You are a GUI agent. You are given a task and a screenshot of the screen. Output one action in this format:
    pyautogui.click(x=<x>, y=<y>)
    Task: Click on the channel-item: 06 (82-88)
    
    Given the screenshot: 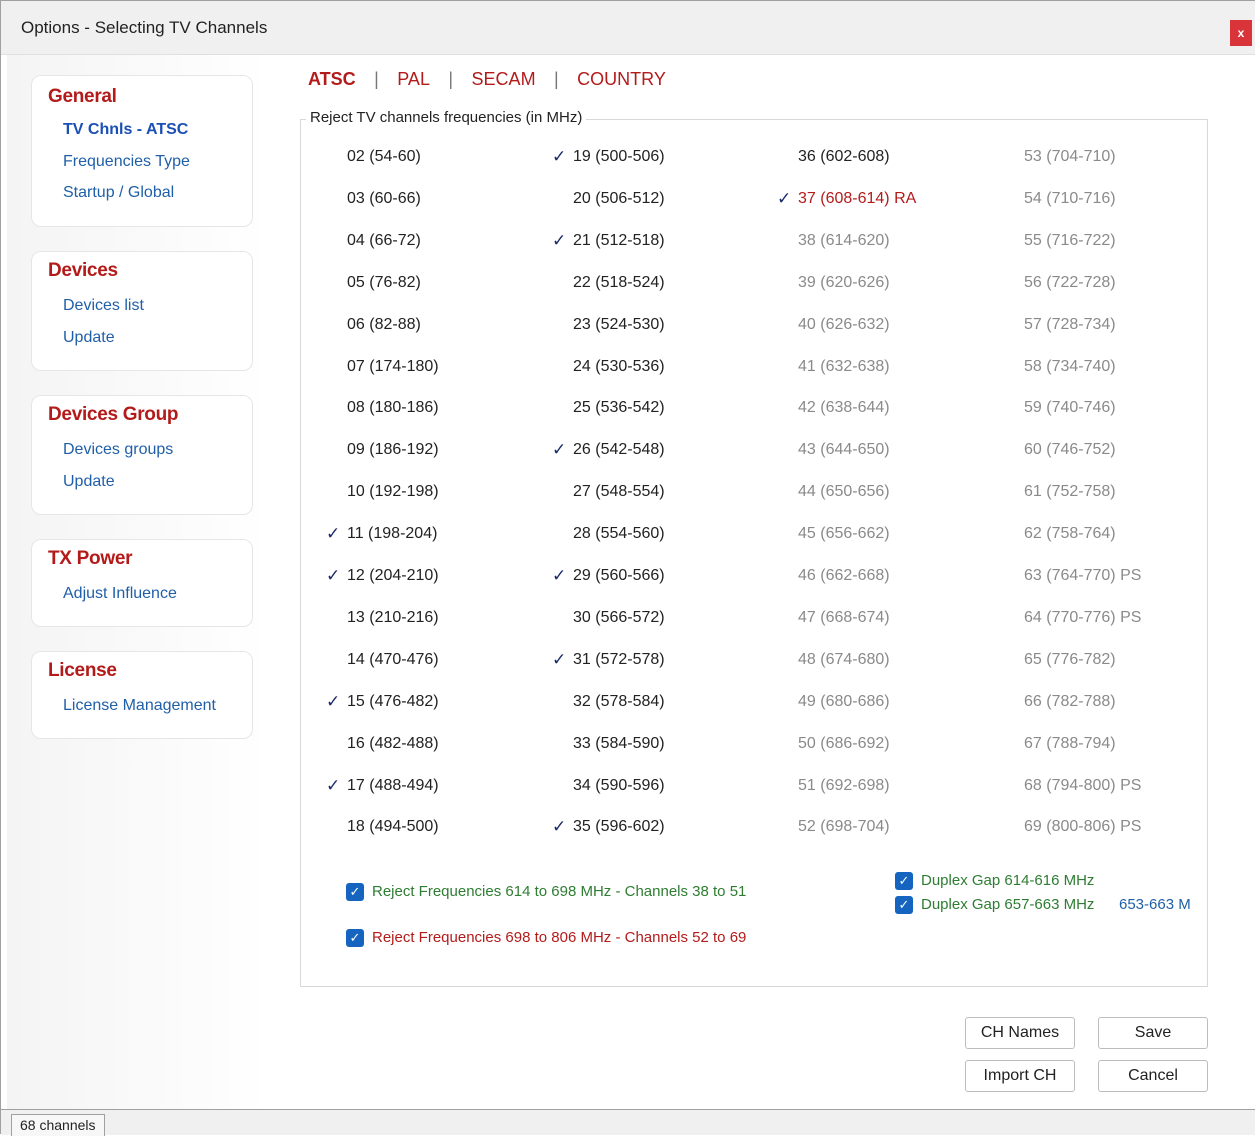 What is the action you would take?
    pyautogui.click(x=384, y=325)
    